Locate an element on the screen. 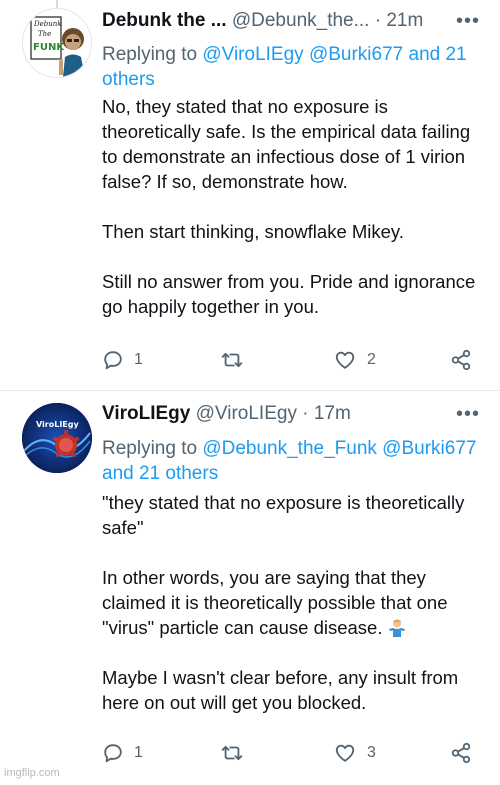 Image resolution: width=500 pixels, height=785 pixels. timestamp: 17m is located at coordinates (332, 413).